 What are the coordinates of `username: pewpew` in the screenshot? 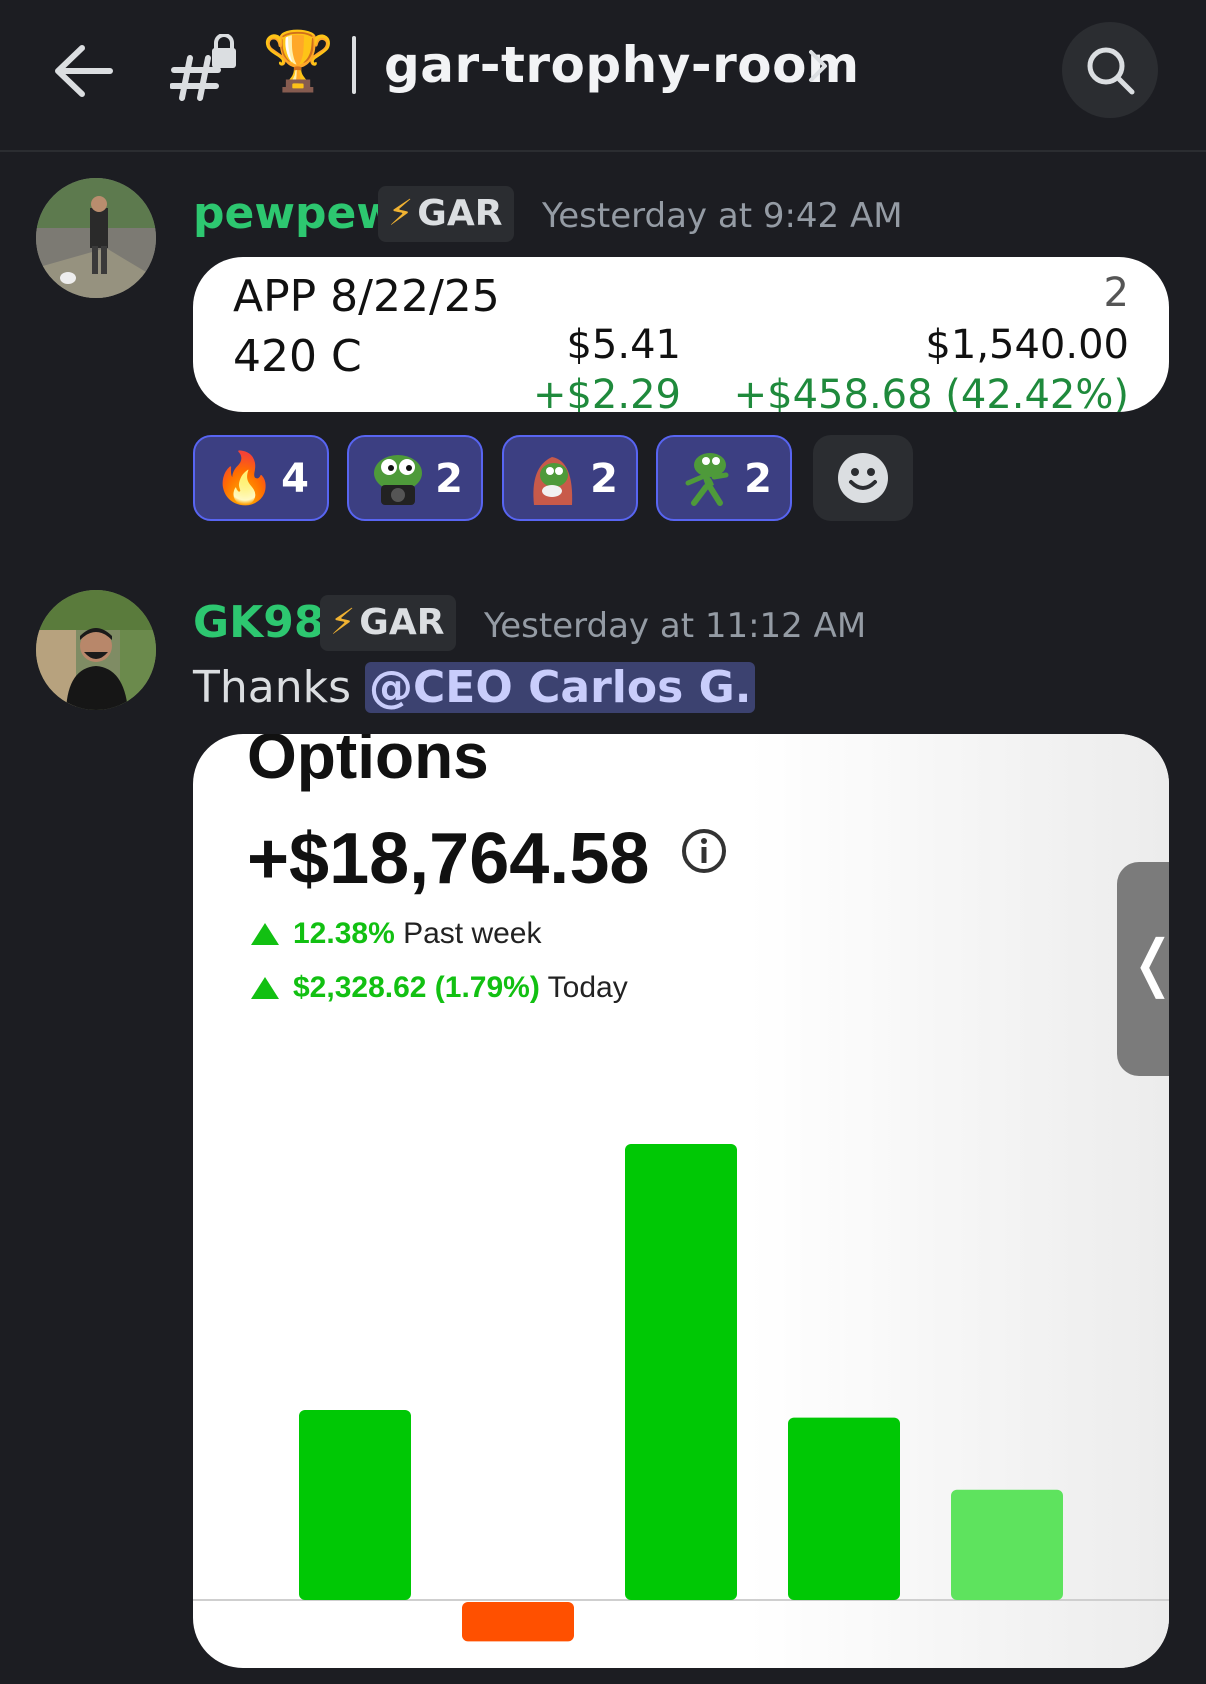 It's located at (295, 214).